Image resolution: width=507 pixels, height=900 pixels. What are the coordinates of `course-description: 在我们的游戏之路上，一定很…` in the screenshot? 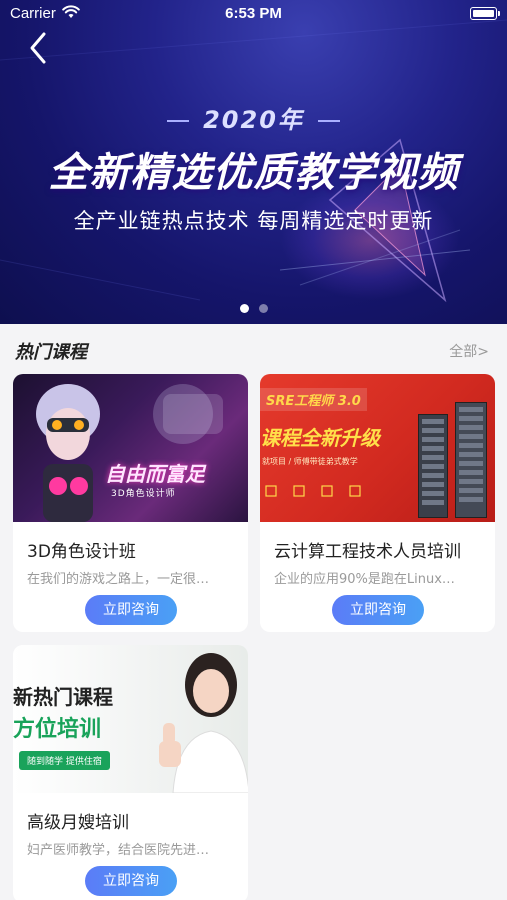 It's located at (118, 579).